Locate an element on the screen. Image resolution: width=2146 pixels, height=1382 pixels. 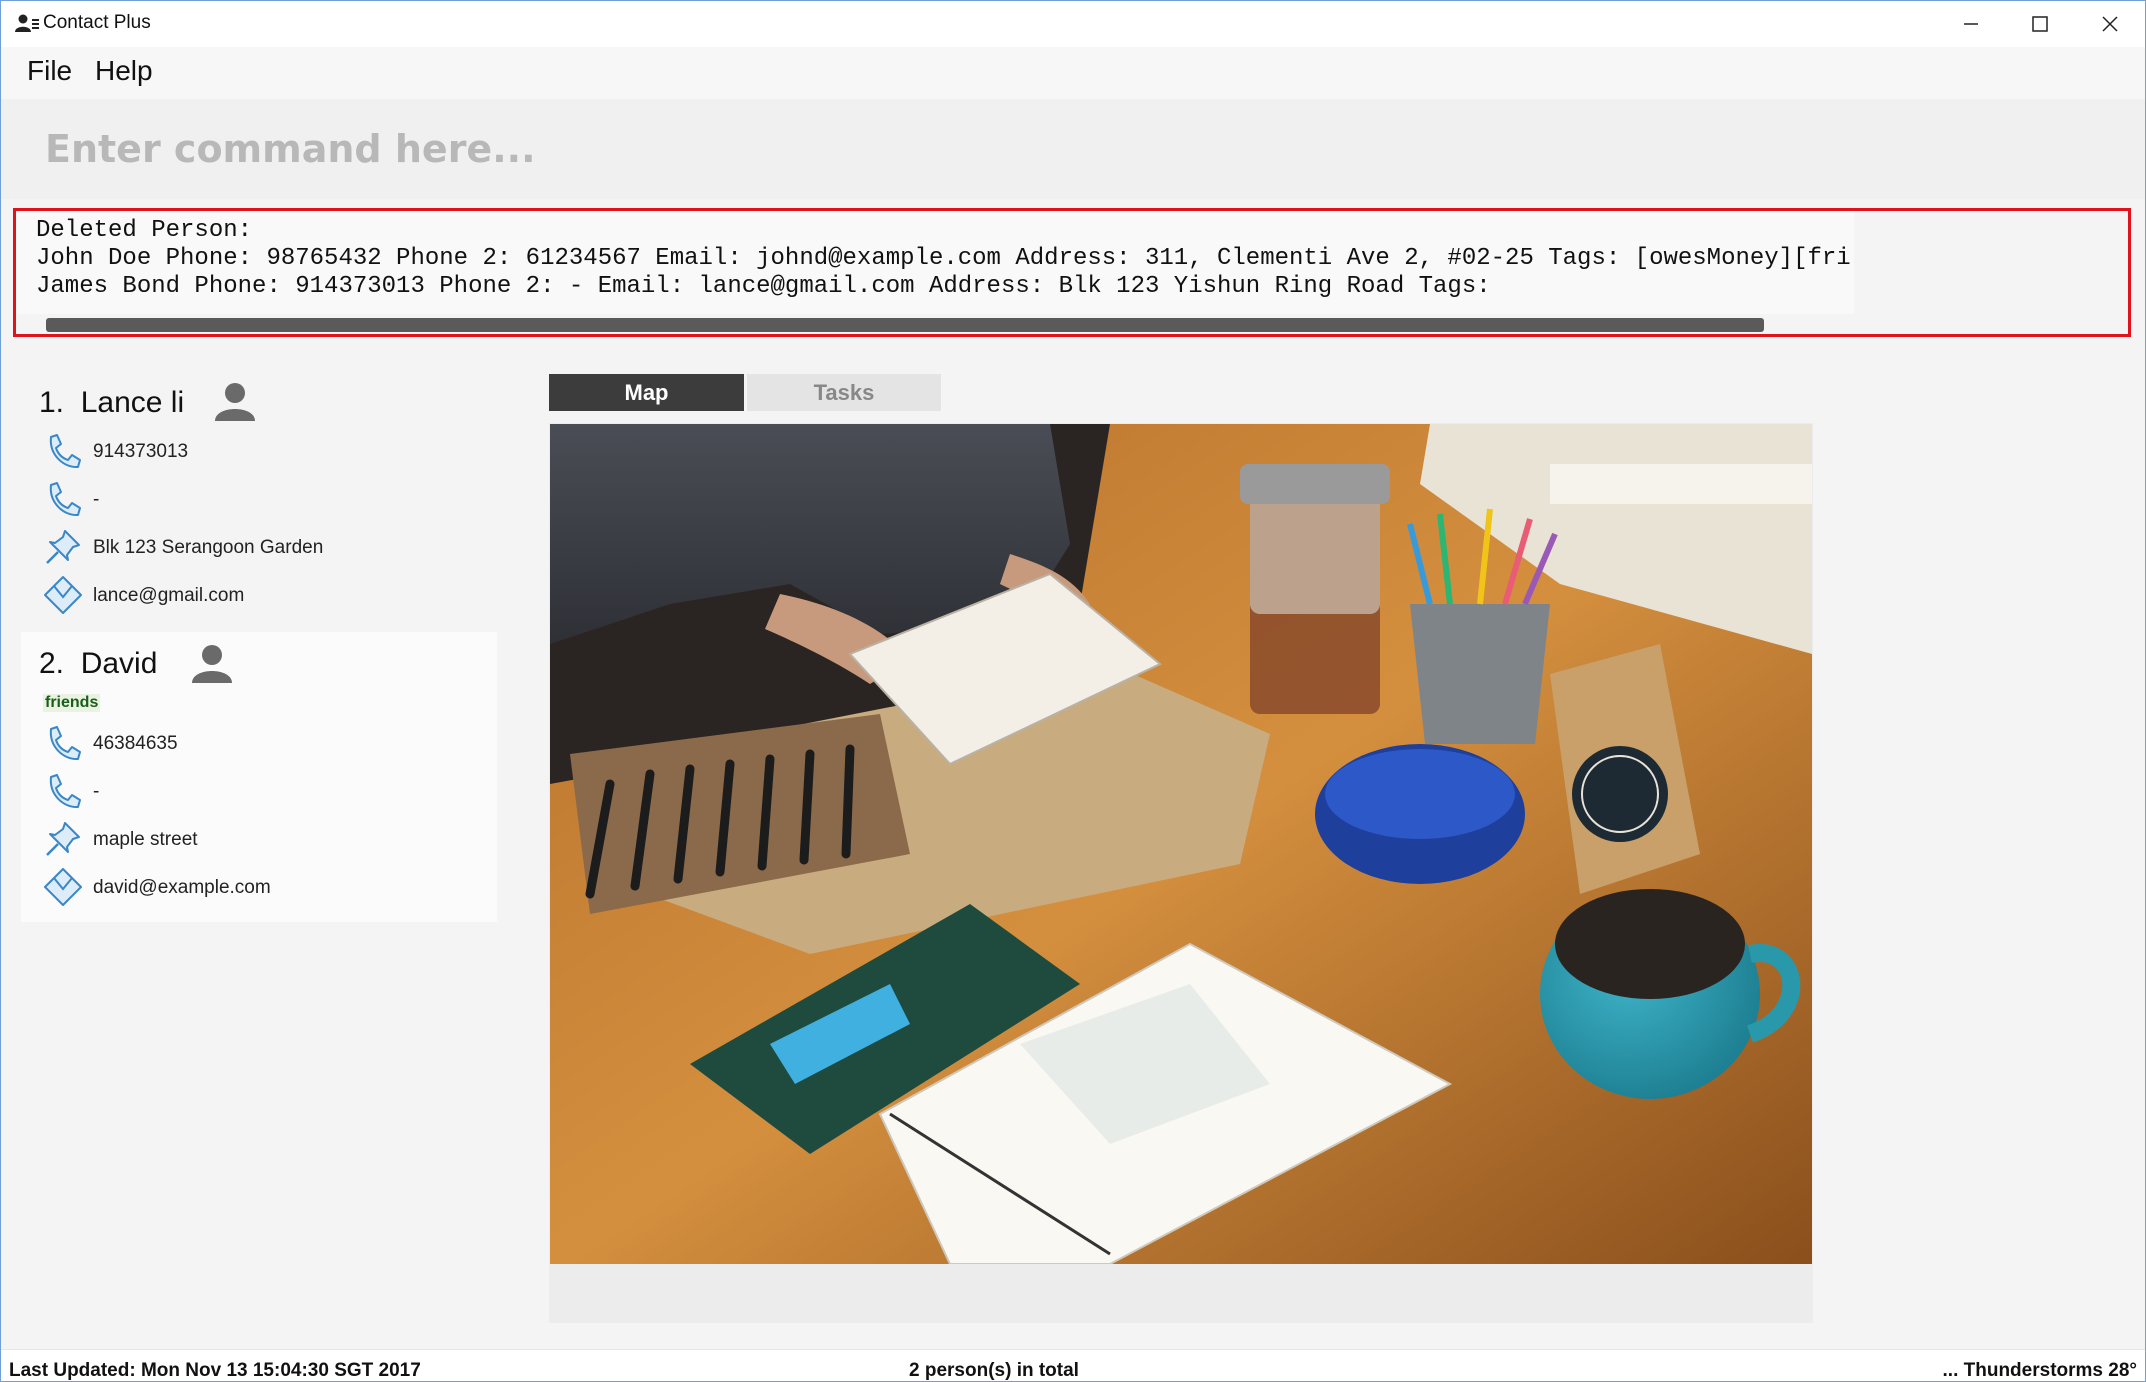
menu-help: Help is located at coordinates (124, 71).